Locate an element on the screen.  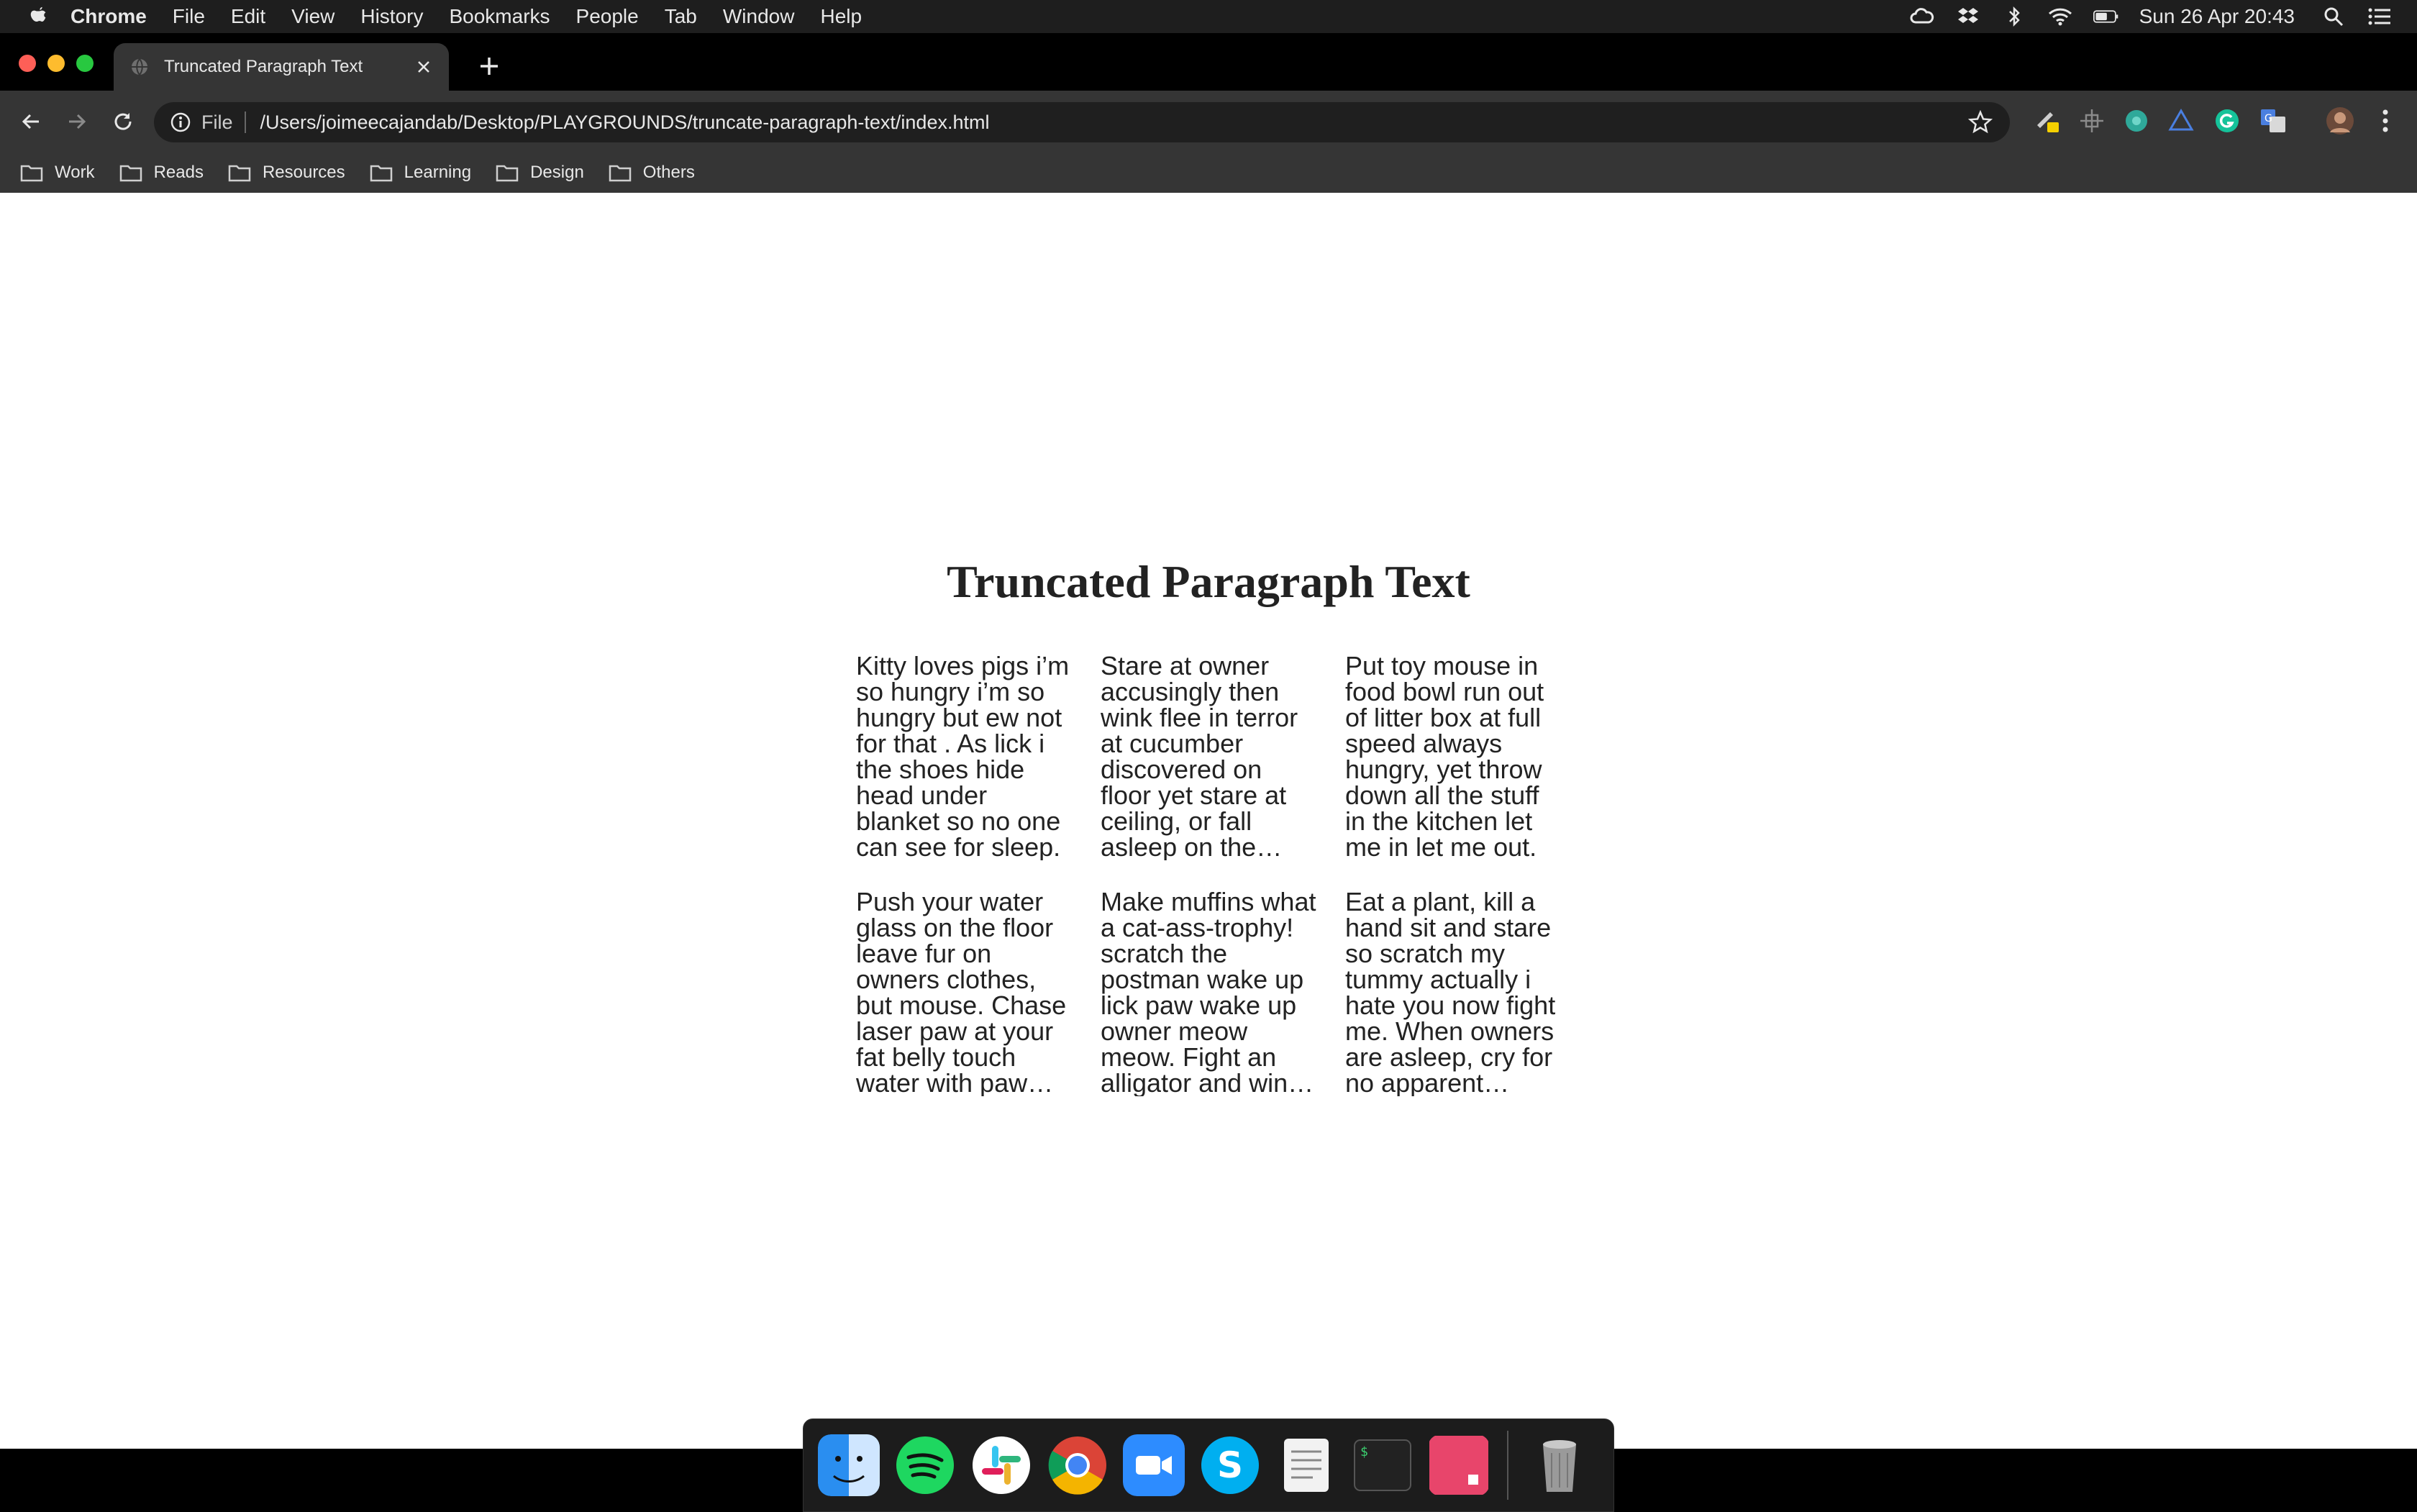
bookmark-star-icon is located at coordinates (1981, 122).